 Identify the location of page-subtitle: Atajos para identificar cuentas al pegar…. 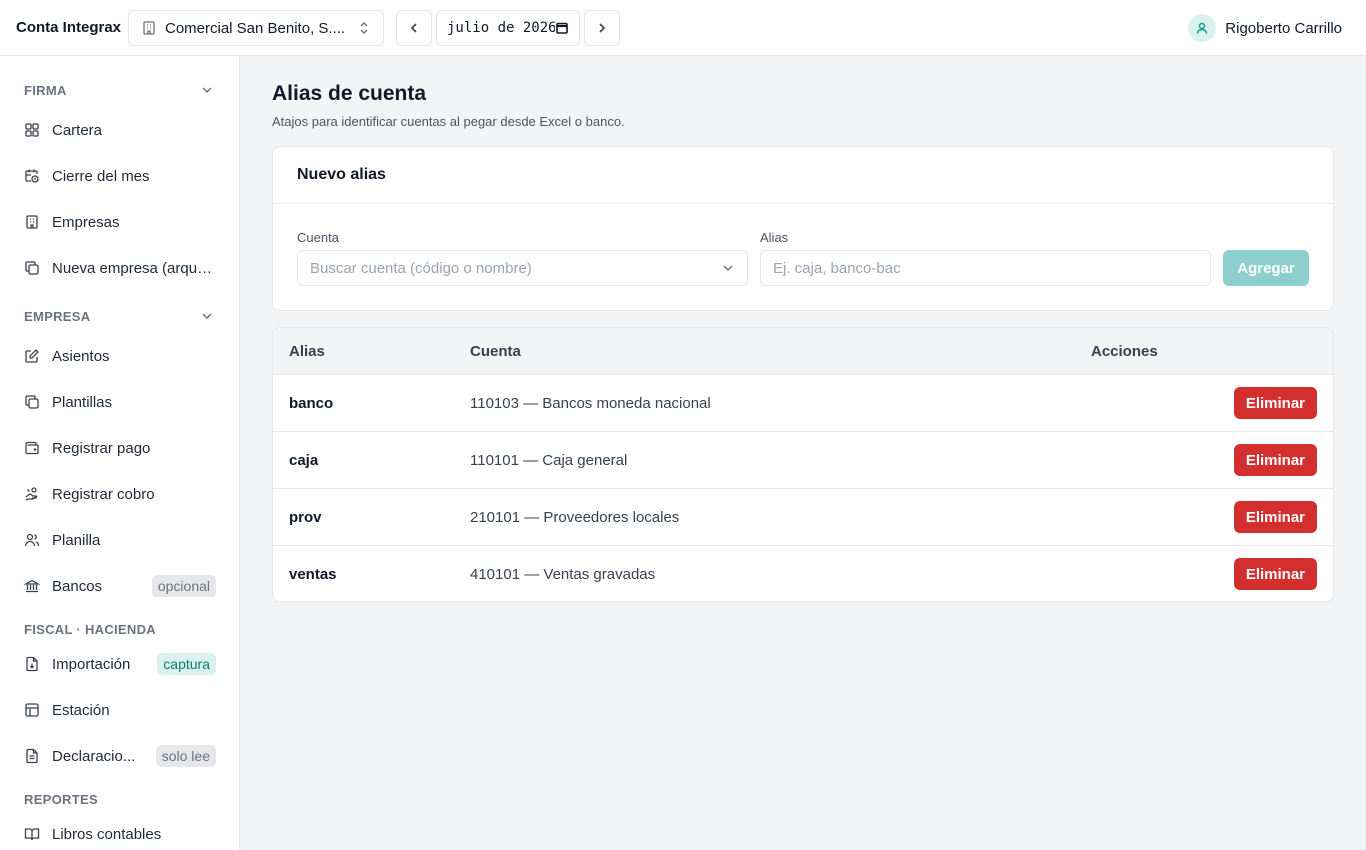
(448, 121).